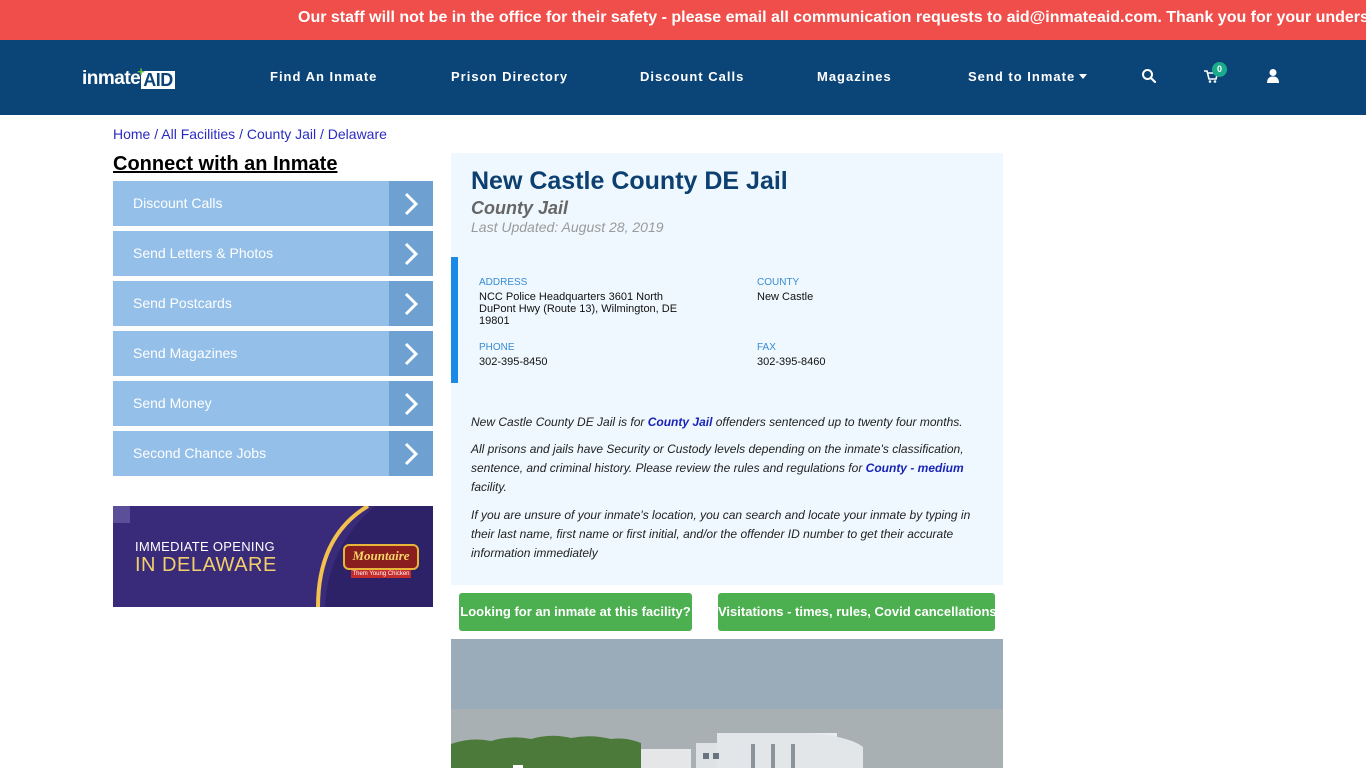 The height and width of the screenshot is (768, 1366). Describe the element at coordinates (575, 612) in the screenshot. I see `find-inmate-at-facility-button: Looking for an inmate at this facility?` at that location.